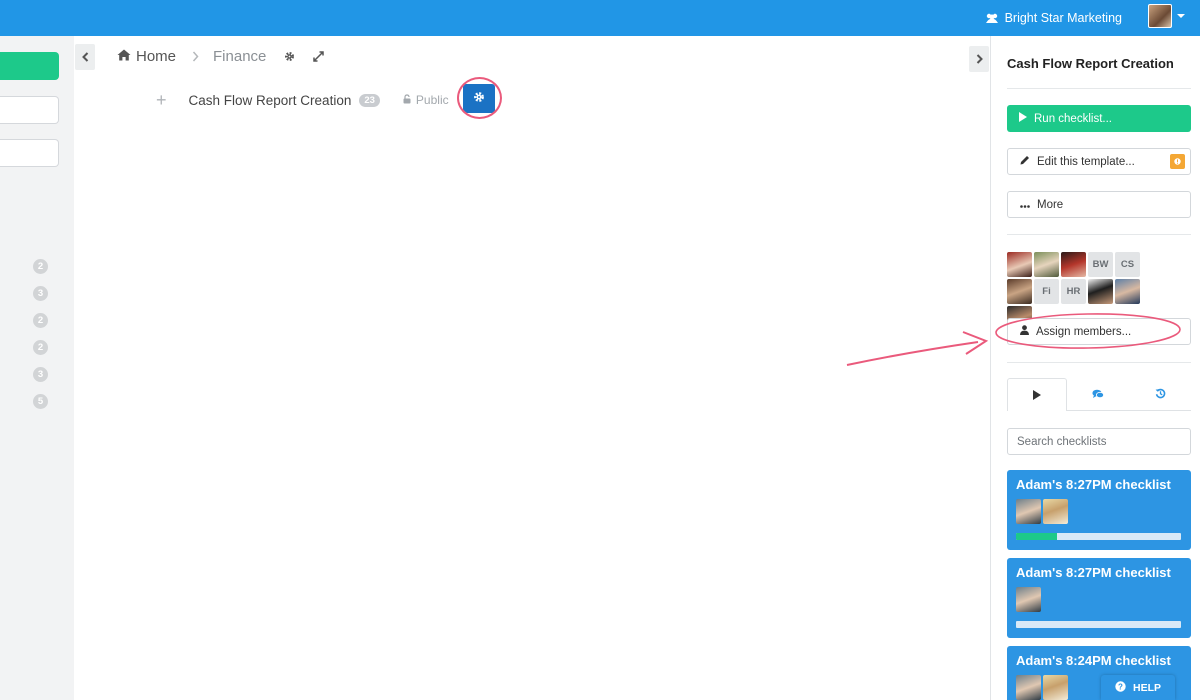 The width and height of the screenshot is (1200, 700). I want to click on lock-icon, so click(407, 100).